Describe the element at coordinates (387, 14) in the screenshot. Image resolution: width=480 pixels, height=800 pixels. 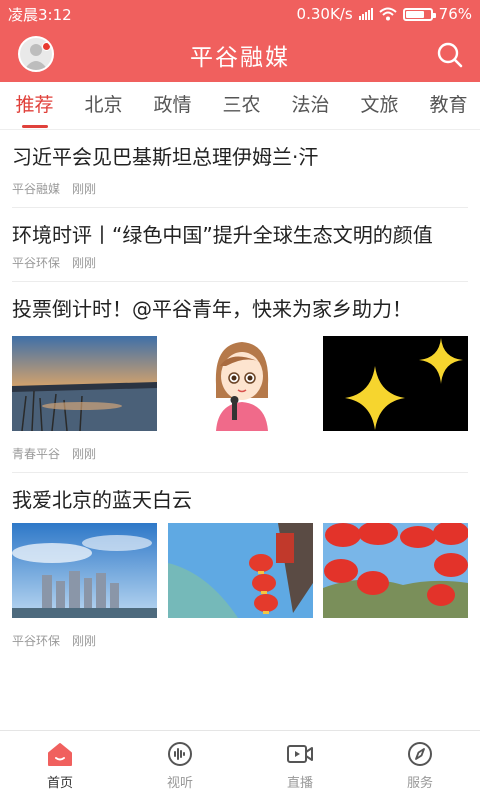
I see `wifi-icon` at that location.